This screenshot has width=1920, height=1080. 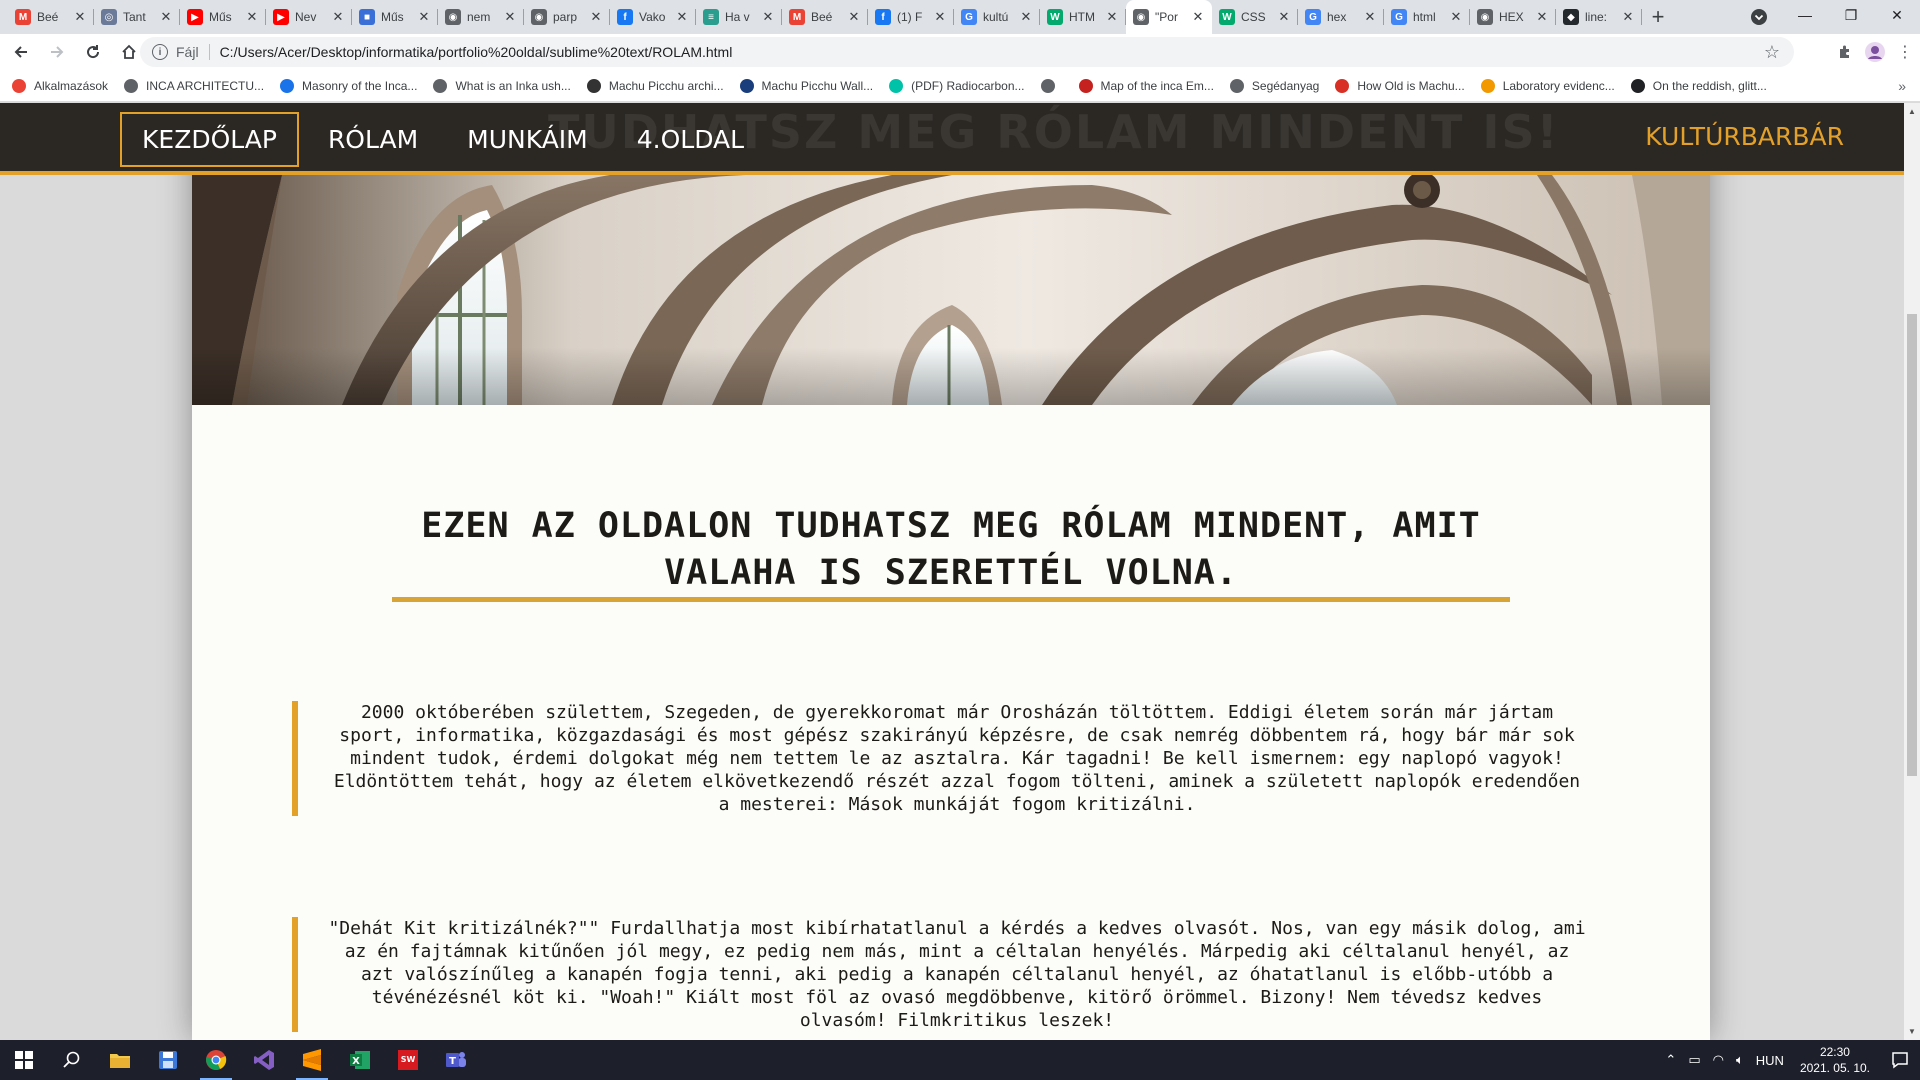 What do you see at coordinates (1083, 17) in the screenshot?
I see `browser-tab: W HTM ✕` at bounding box center [1083, 17].